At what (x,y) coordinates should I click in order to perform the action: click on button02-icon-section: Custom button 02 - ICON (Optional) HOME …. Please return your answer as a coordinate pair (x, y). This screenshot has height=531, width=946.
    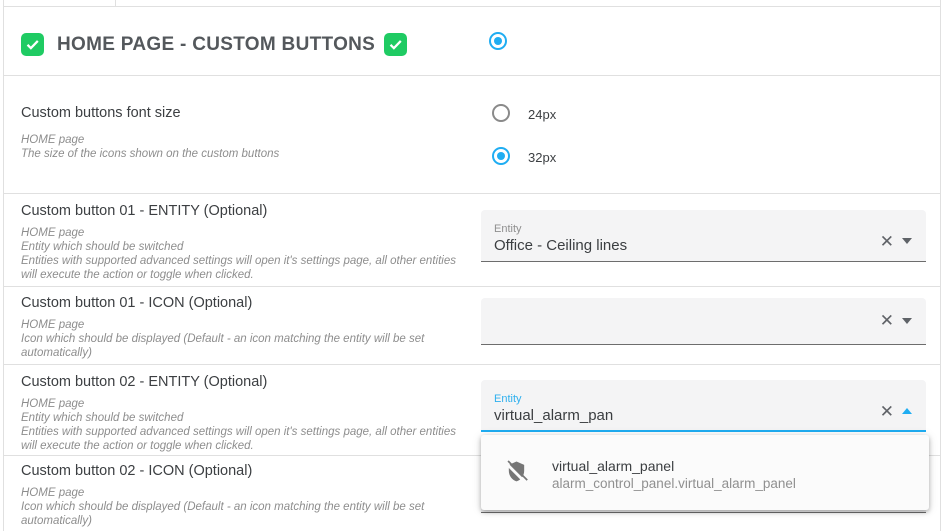
    Looking at the image, I should click on (248, 495).